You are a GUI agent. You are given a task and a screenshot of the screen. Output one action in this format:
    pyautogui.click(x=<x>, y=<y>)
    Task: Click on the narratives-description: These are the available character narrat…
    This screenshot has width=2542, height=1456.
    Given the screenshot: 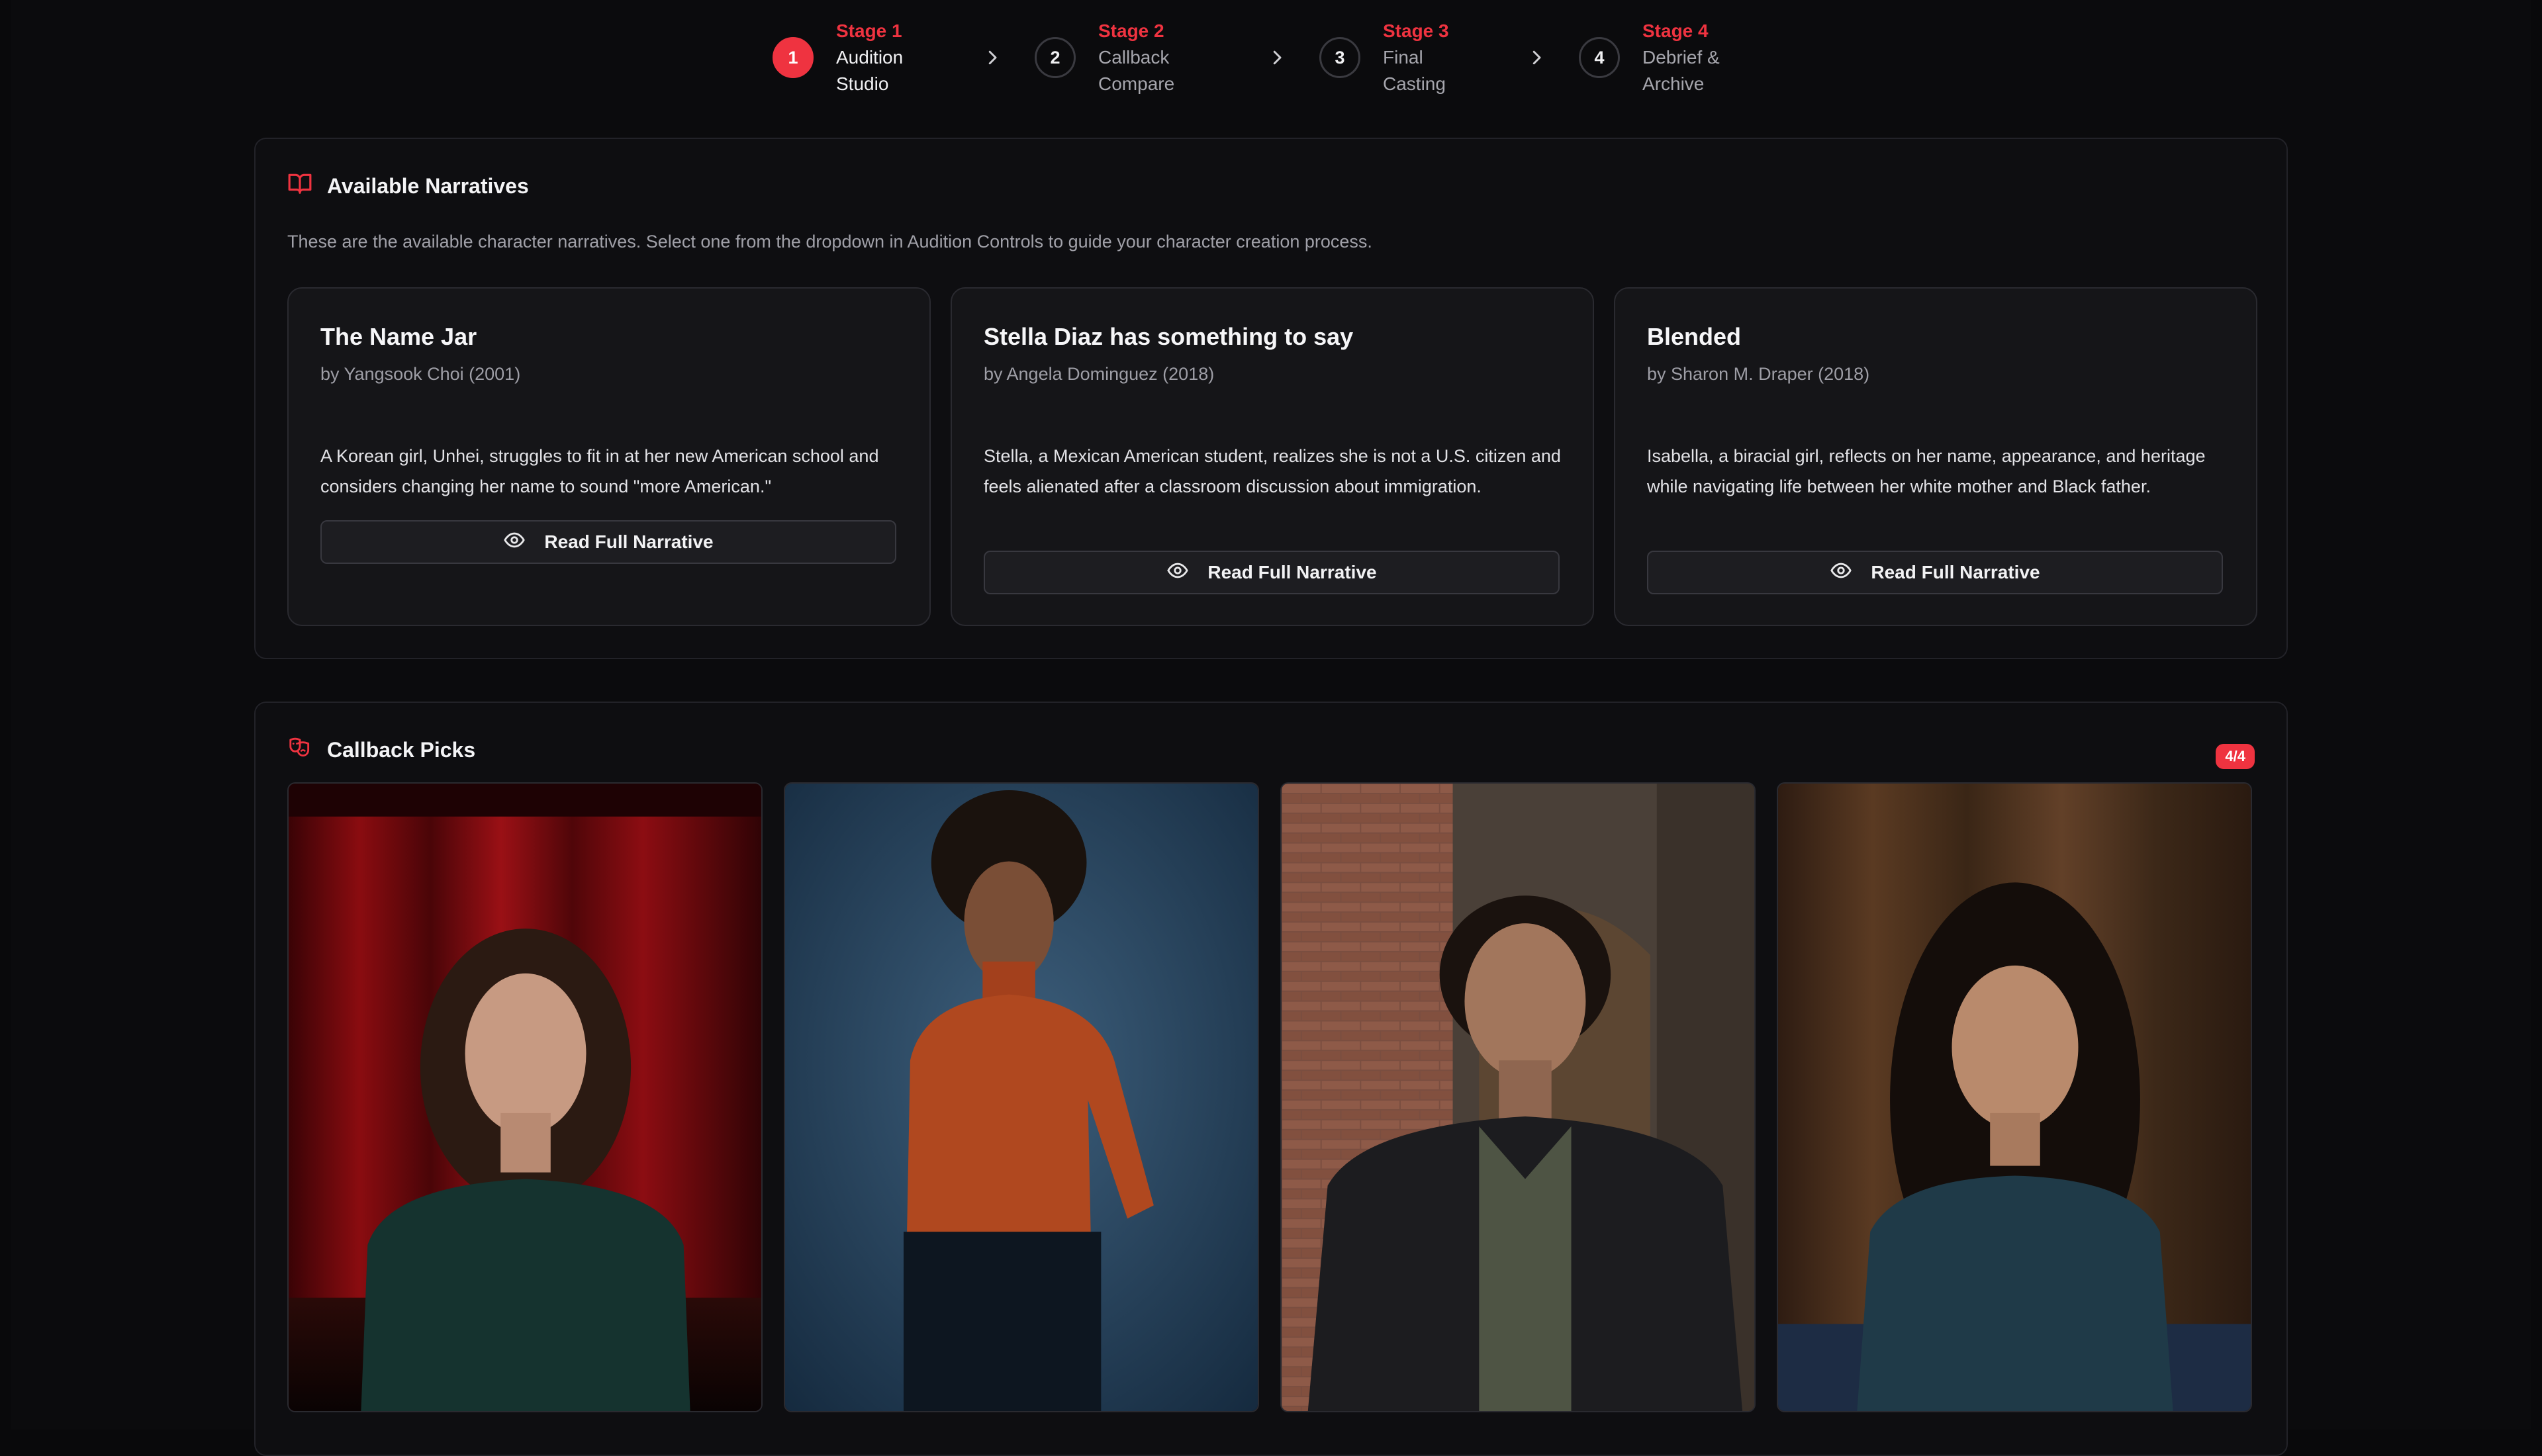 What is the action you would take?
    pyautogui.click(x=830, y=241)
    